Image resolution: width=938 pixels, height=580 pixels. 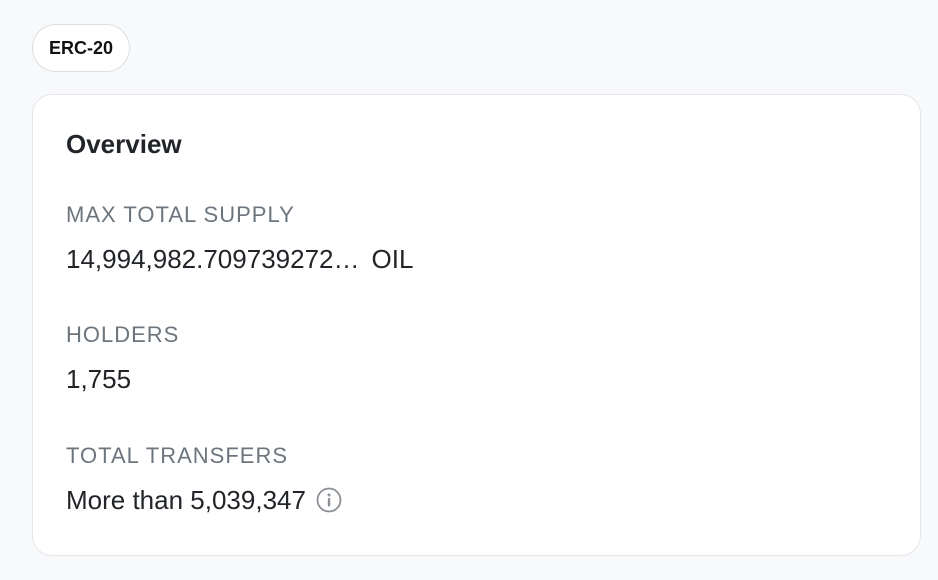 I want to click on total-transfers-label: TOTAL TRANSFERS, so click(x=177, y=455).